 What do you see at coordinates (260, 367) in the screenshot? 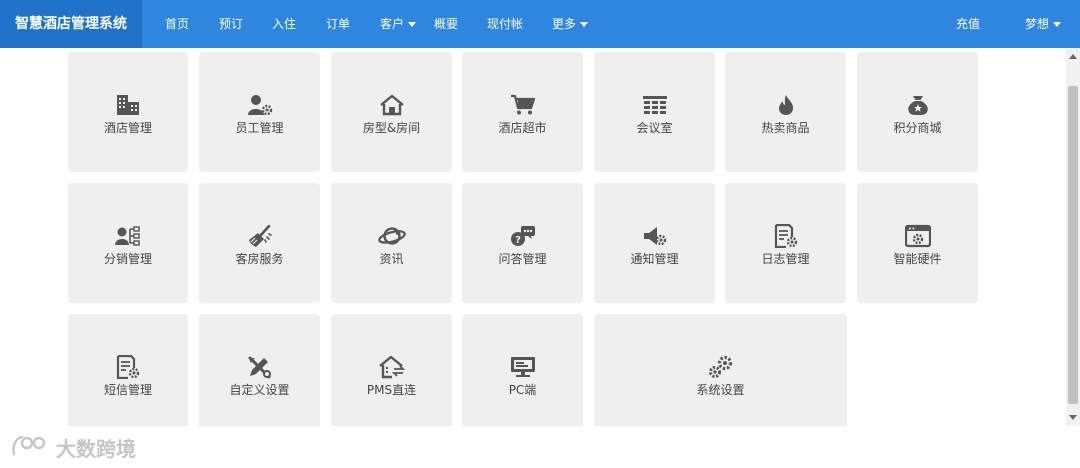
I see `pencil-wrench-icon` at bounding box center [260, 367].